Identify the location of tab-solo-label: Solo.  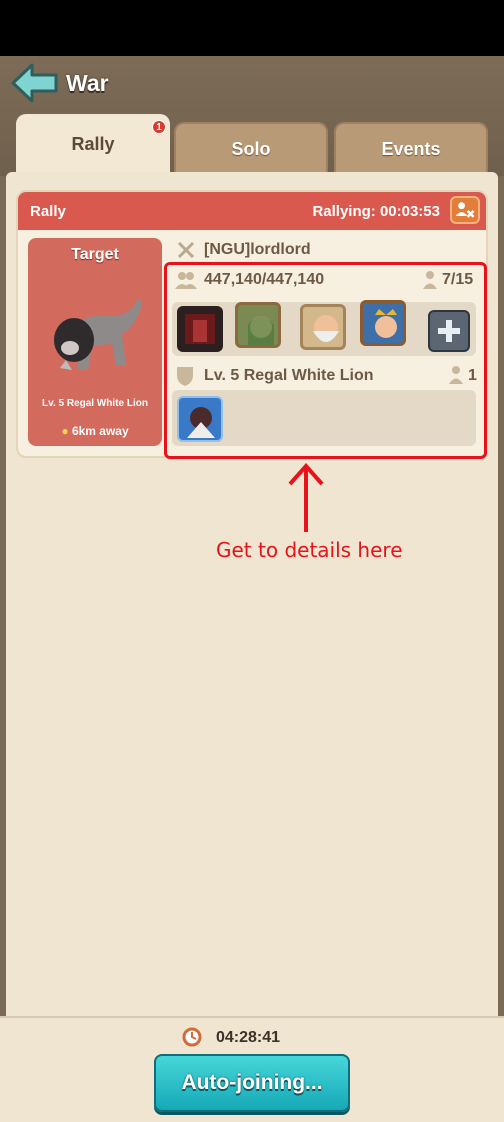
(251, 149).